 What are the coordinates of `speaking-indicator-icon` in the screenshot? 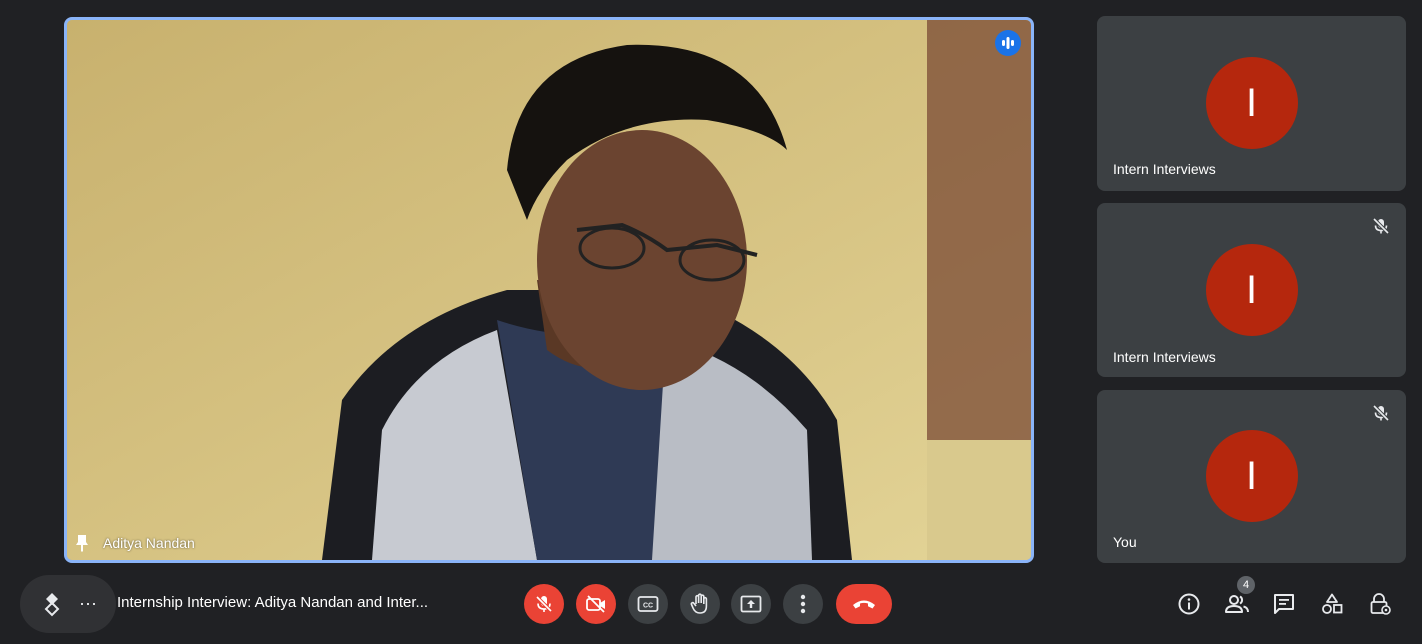 It's located at (1008, 43).